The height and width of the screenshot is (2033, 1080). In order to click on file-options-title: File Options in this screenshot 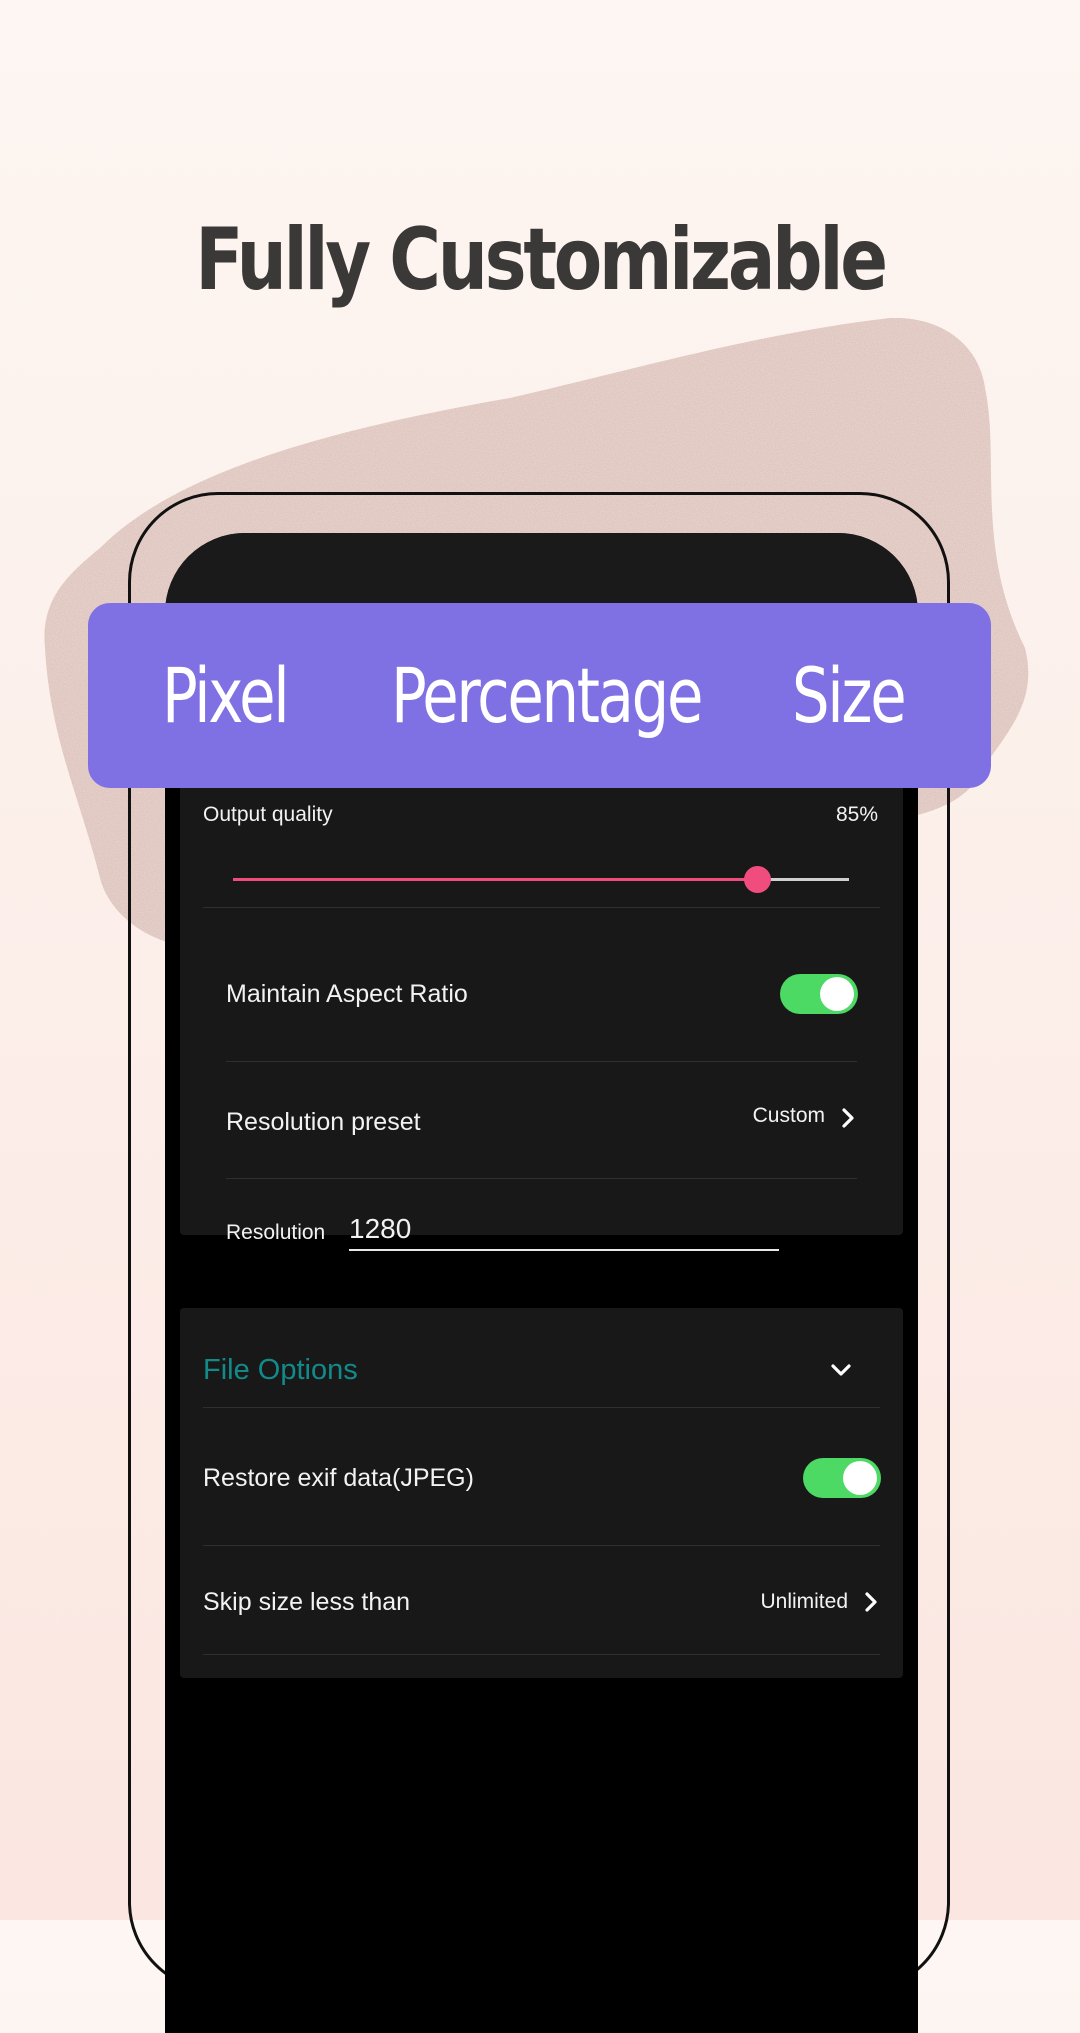, I will do `click(280, 1370)`.